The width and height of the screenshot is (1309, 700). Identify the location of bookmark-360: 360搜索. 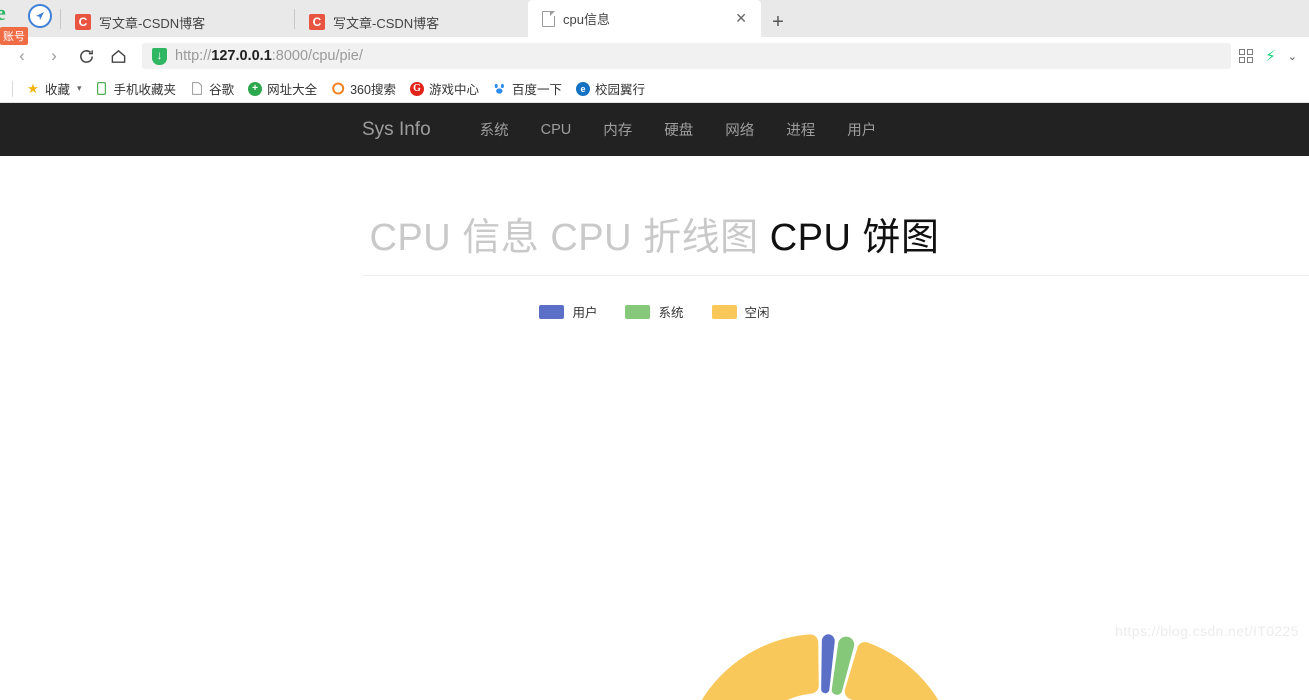
(363, 88).